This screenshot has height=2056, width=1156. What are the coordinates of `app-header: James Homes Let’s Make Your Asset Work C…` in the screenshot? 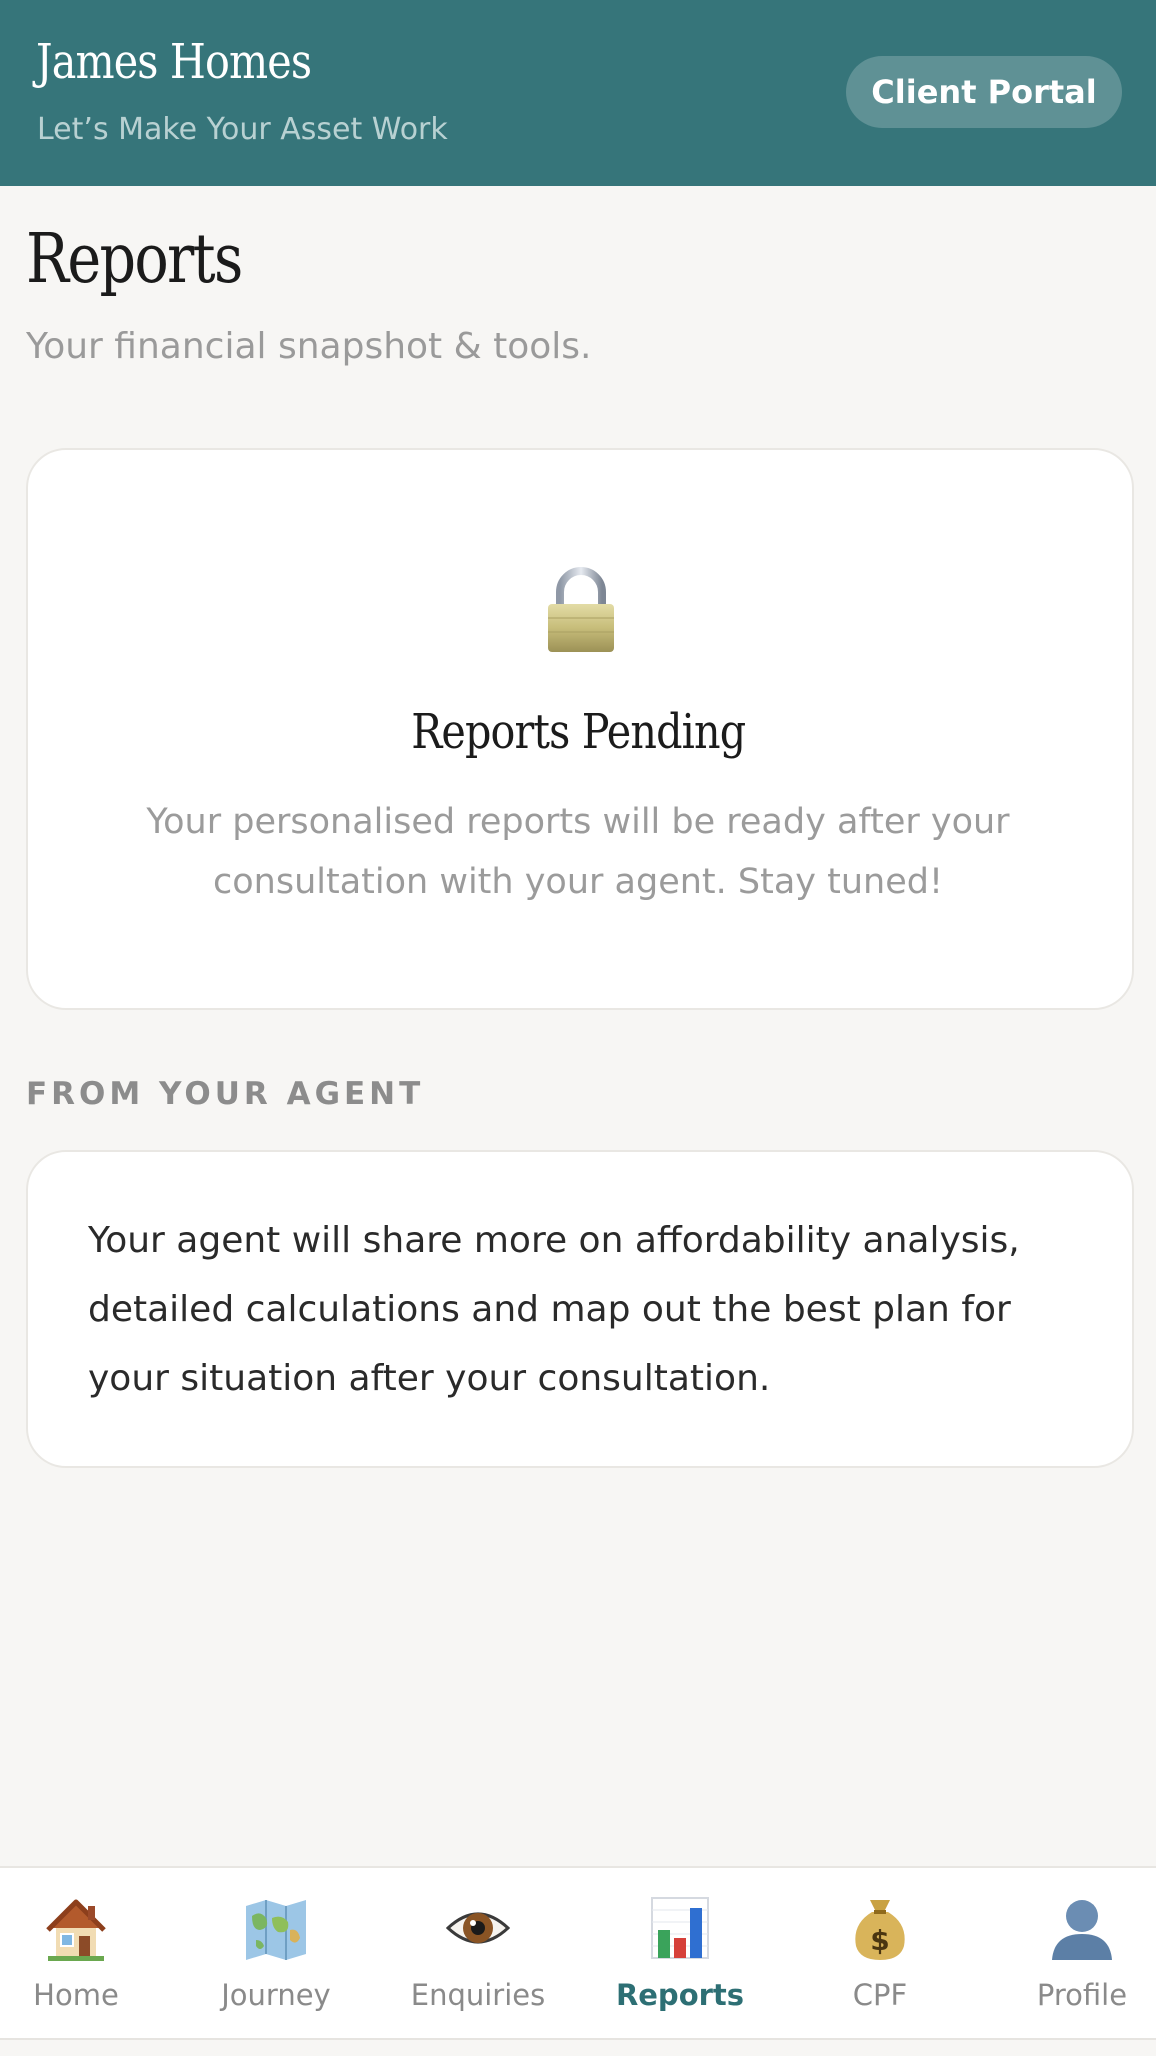 It's located at (578, 93).